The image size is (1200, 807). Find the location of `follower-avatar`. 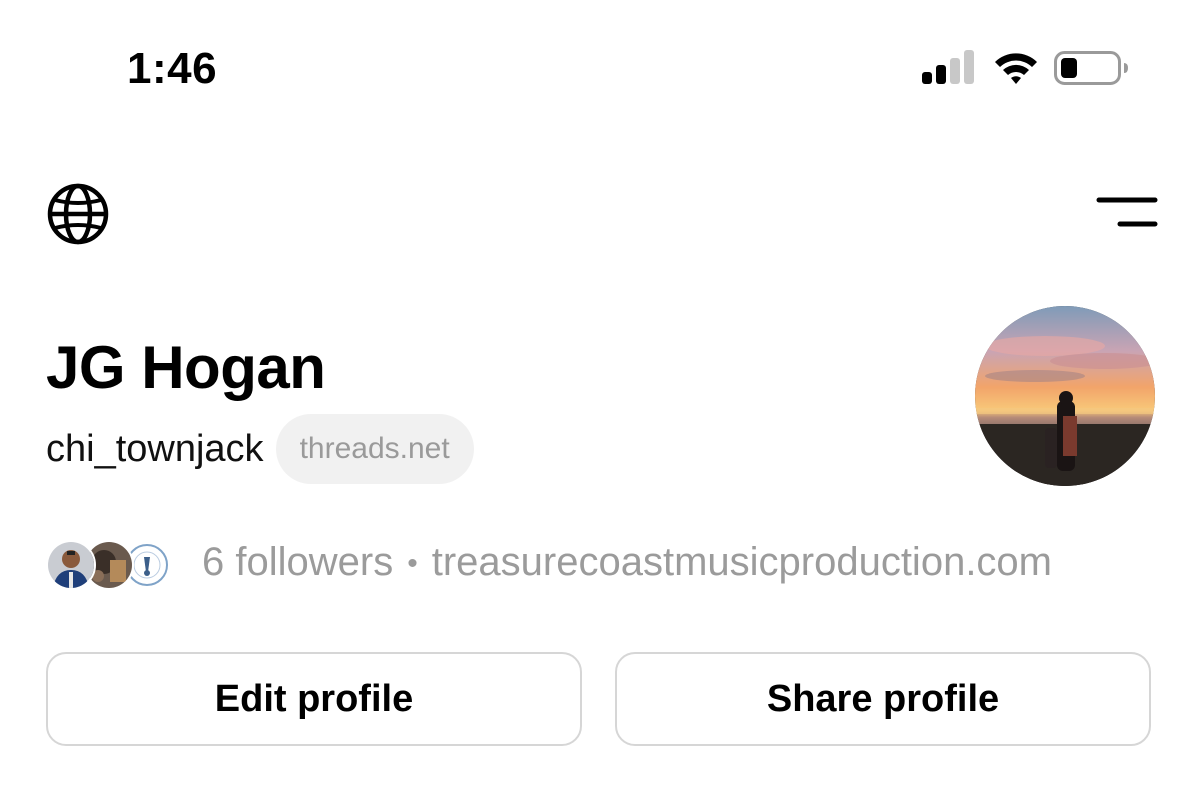

follower-avatar is located at coordinates (71, 565).